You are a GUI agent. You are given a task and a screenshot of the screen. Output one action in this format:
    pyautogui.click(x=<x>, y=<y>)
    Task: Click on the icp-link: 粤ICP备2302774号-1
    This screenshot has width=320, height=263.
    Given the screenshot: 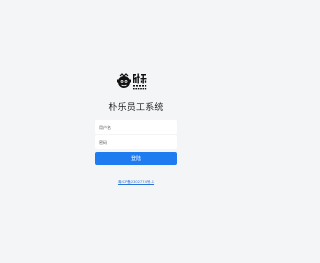 What is the action you would take?
    pyautogui.click(x=136, y=182)
    